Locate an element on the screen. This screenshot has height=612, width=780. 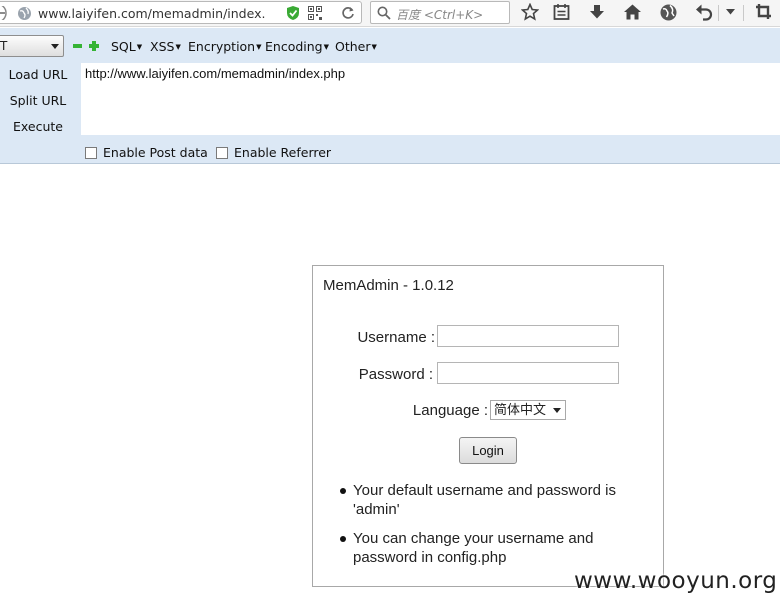
hackbar-menu-xss: XSS▼ is located at coordinates (165, 46).